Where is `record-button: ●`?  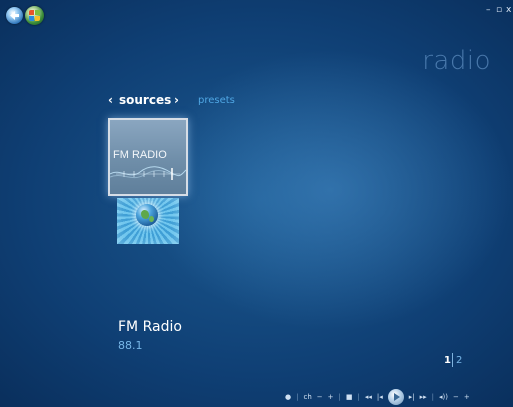 record-button: ● is located at coordinates (288, 397).